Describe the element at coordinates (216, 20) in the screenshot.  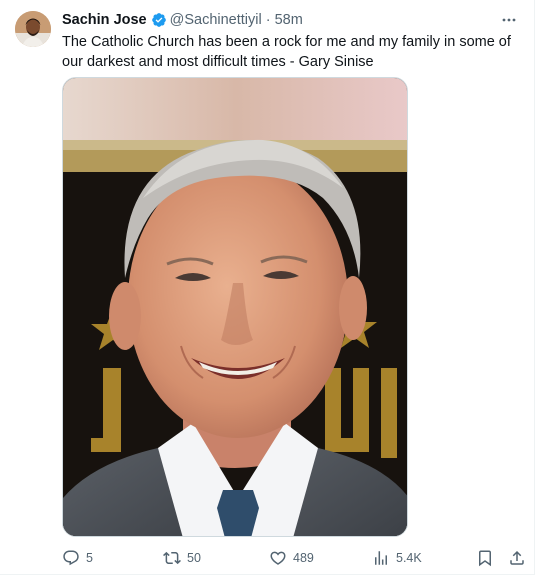
I see `author-handle: @Sachinettiyil` at that location.